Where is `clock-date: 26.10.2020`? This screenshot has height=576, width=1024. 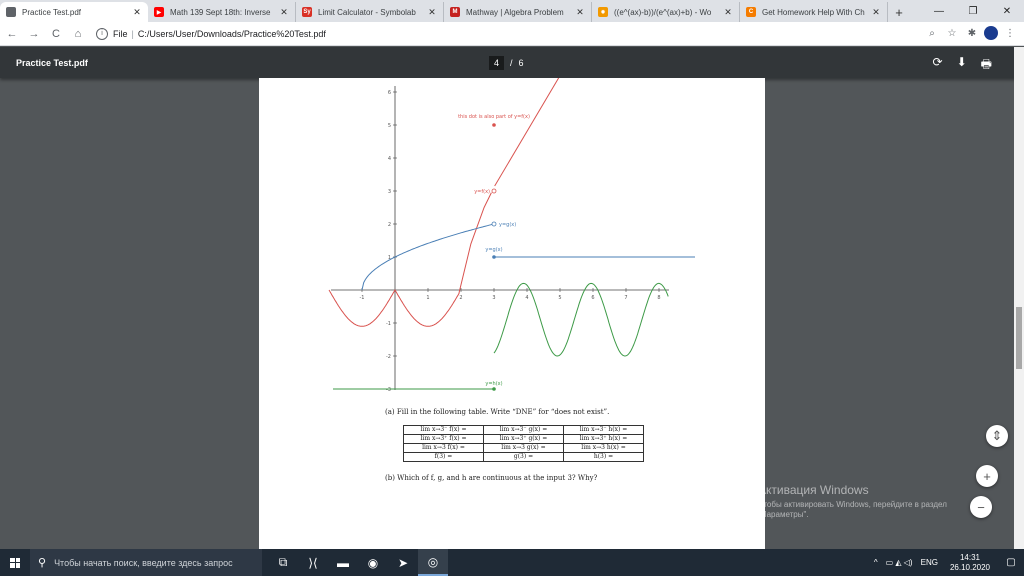 clock-date: 26.10.2020 is located at coordinates (969, 567).